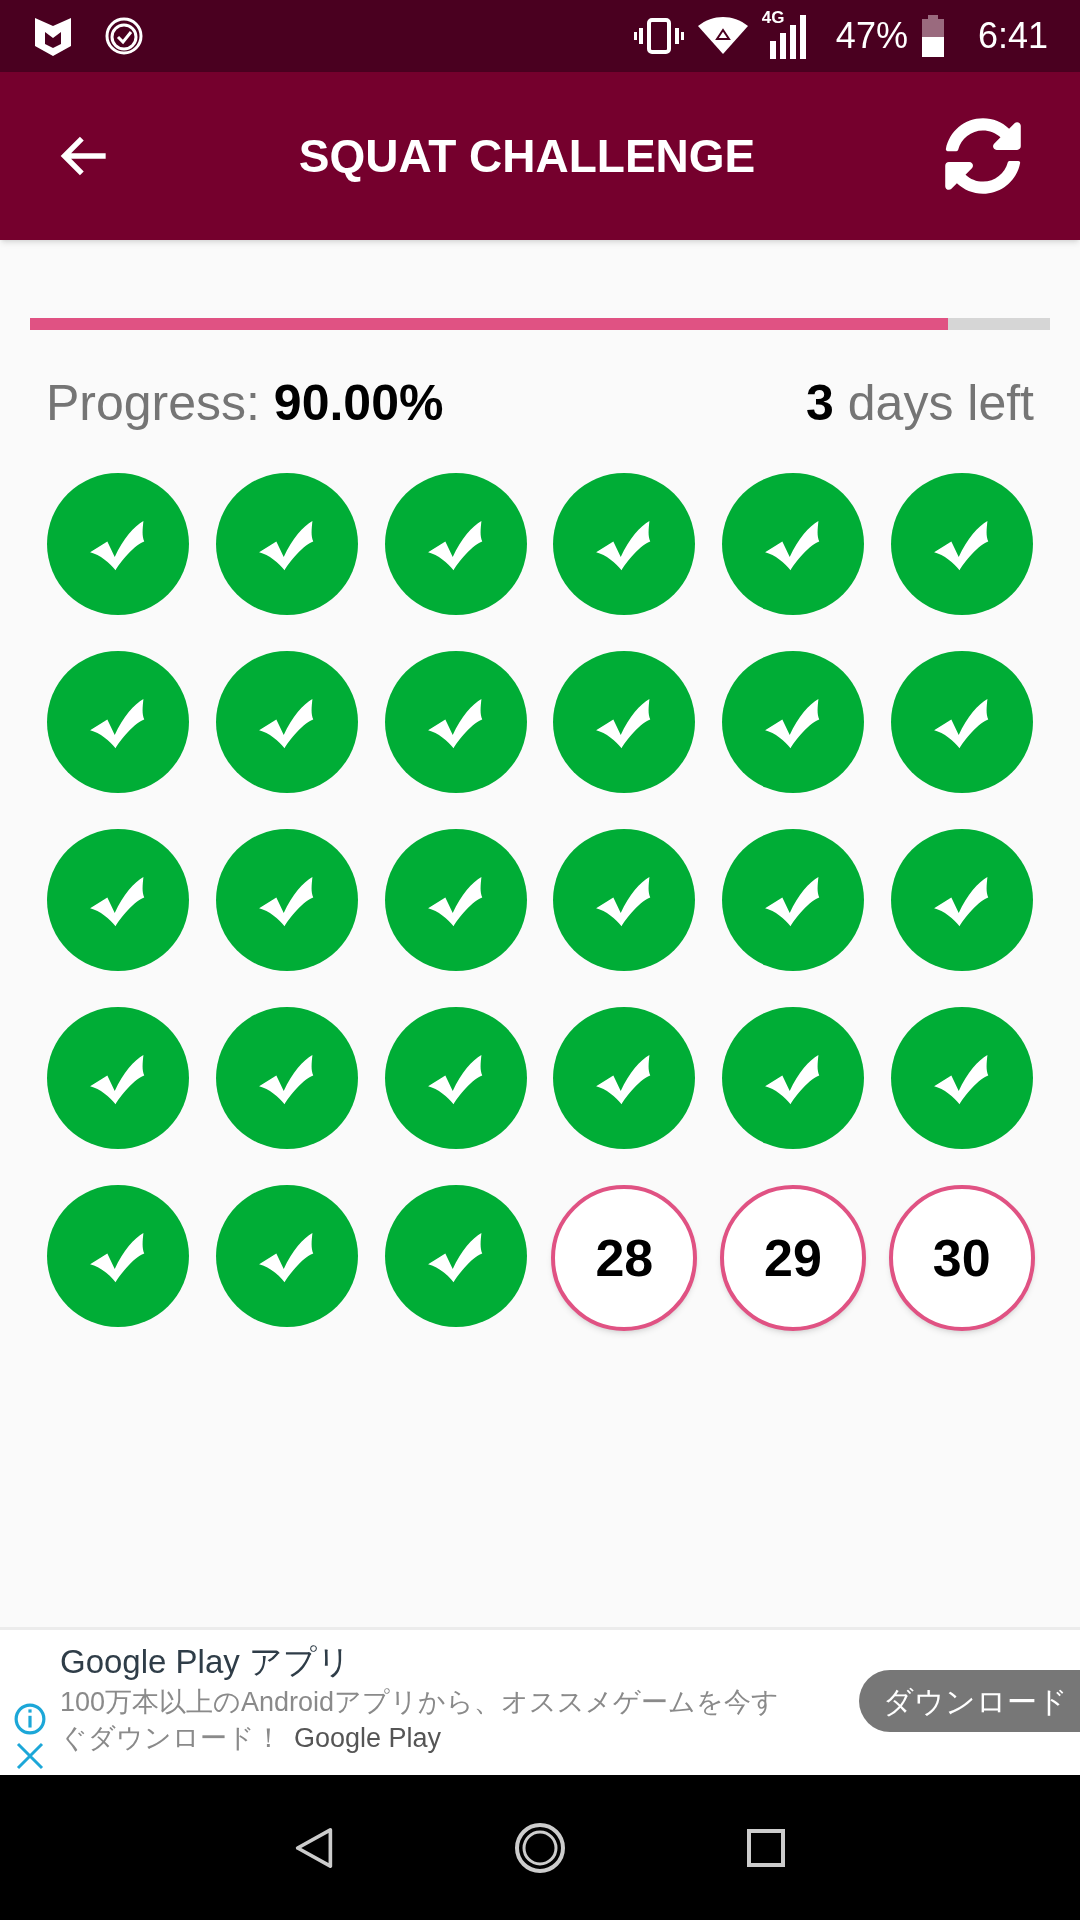 This screenshot has height=1920, width=1080. I want to click on home-icon, so click(540, 1847).